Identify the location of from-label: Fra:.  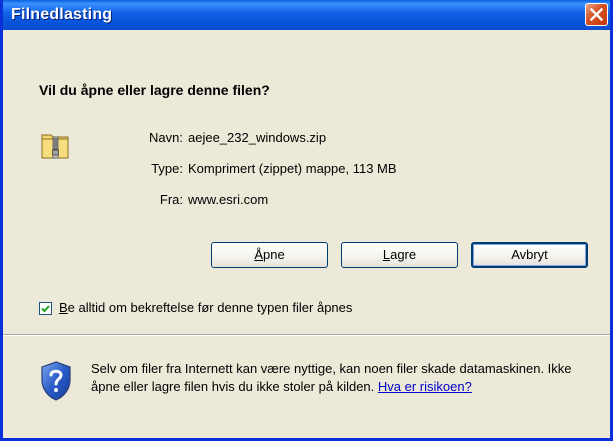
(171, 199).